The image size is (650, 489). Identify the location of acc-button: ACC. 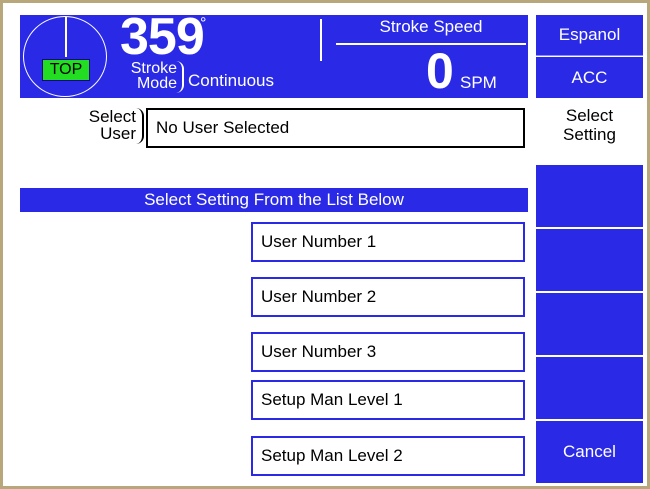
(589, 77).